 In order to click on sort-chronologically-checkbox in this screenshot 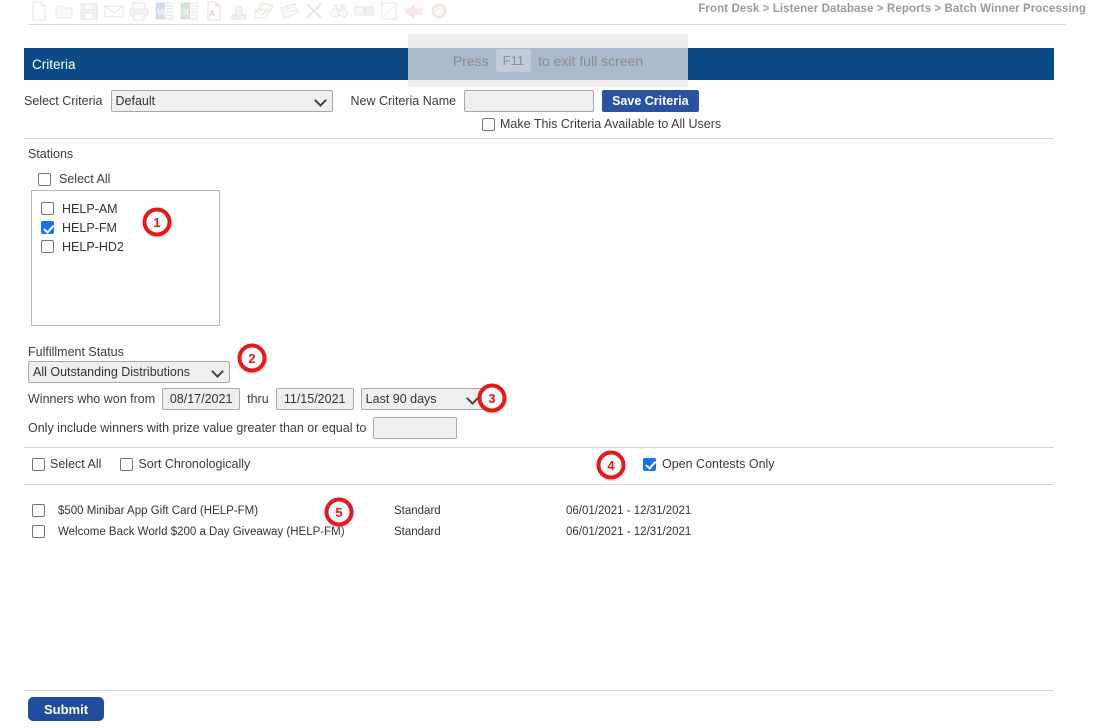, I will do `click(127, 464)`.